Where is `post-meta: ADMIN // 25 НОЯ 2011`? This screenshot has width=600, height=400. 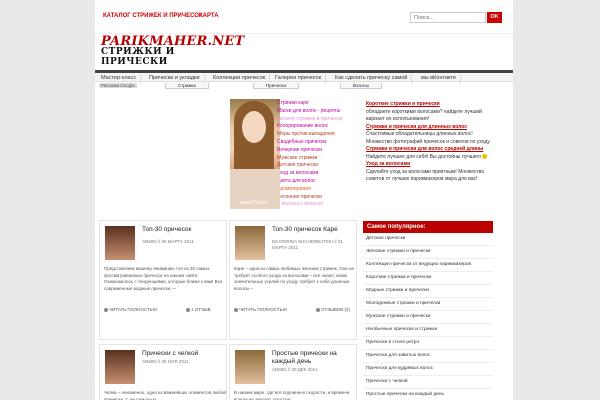 post-meta: ADMIN // 25 НОЯ 2011 is located at coordinates (165, 361).